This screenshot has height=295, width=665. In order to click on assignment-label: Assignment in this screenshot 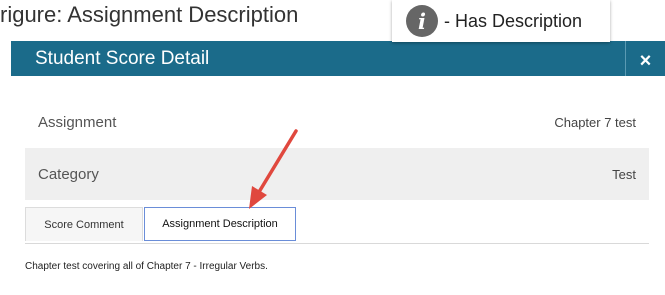, I will do `click(77, 122)`.